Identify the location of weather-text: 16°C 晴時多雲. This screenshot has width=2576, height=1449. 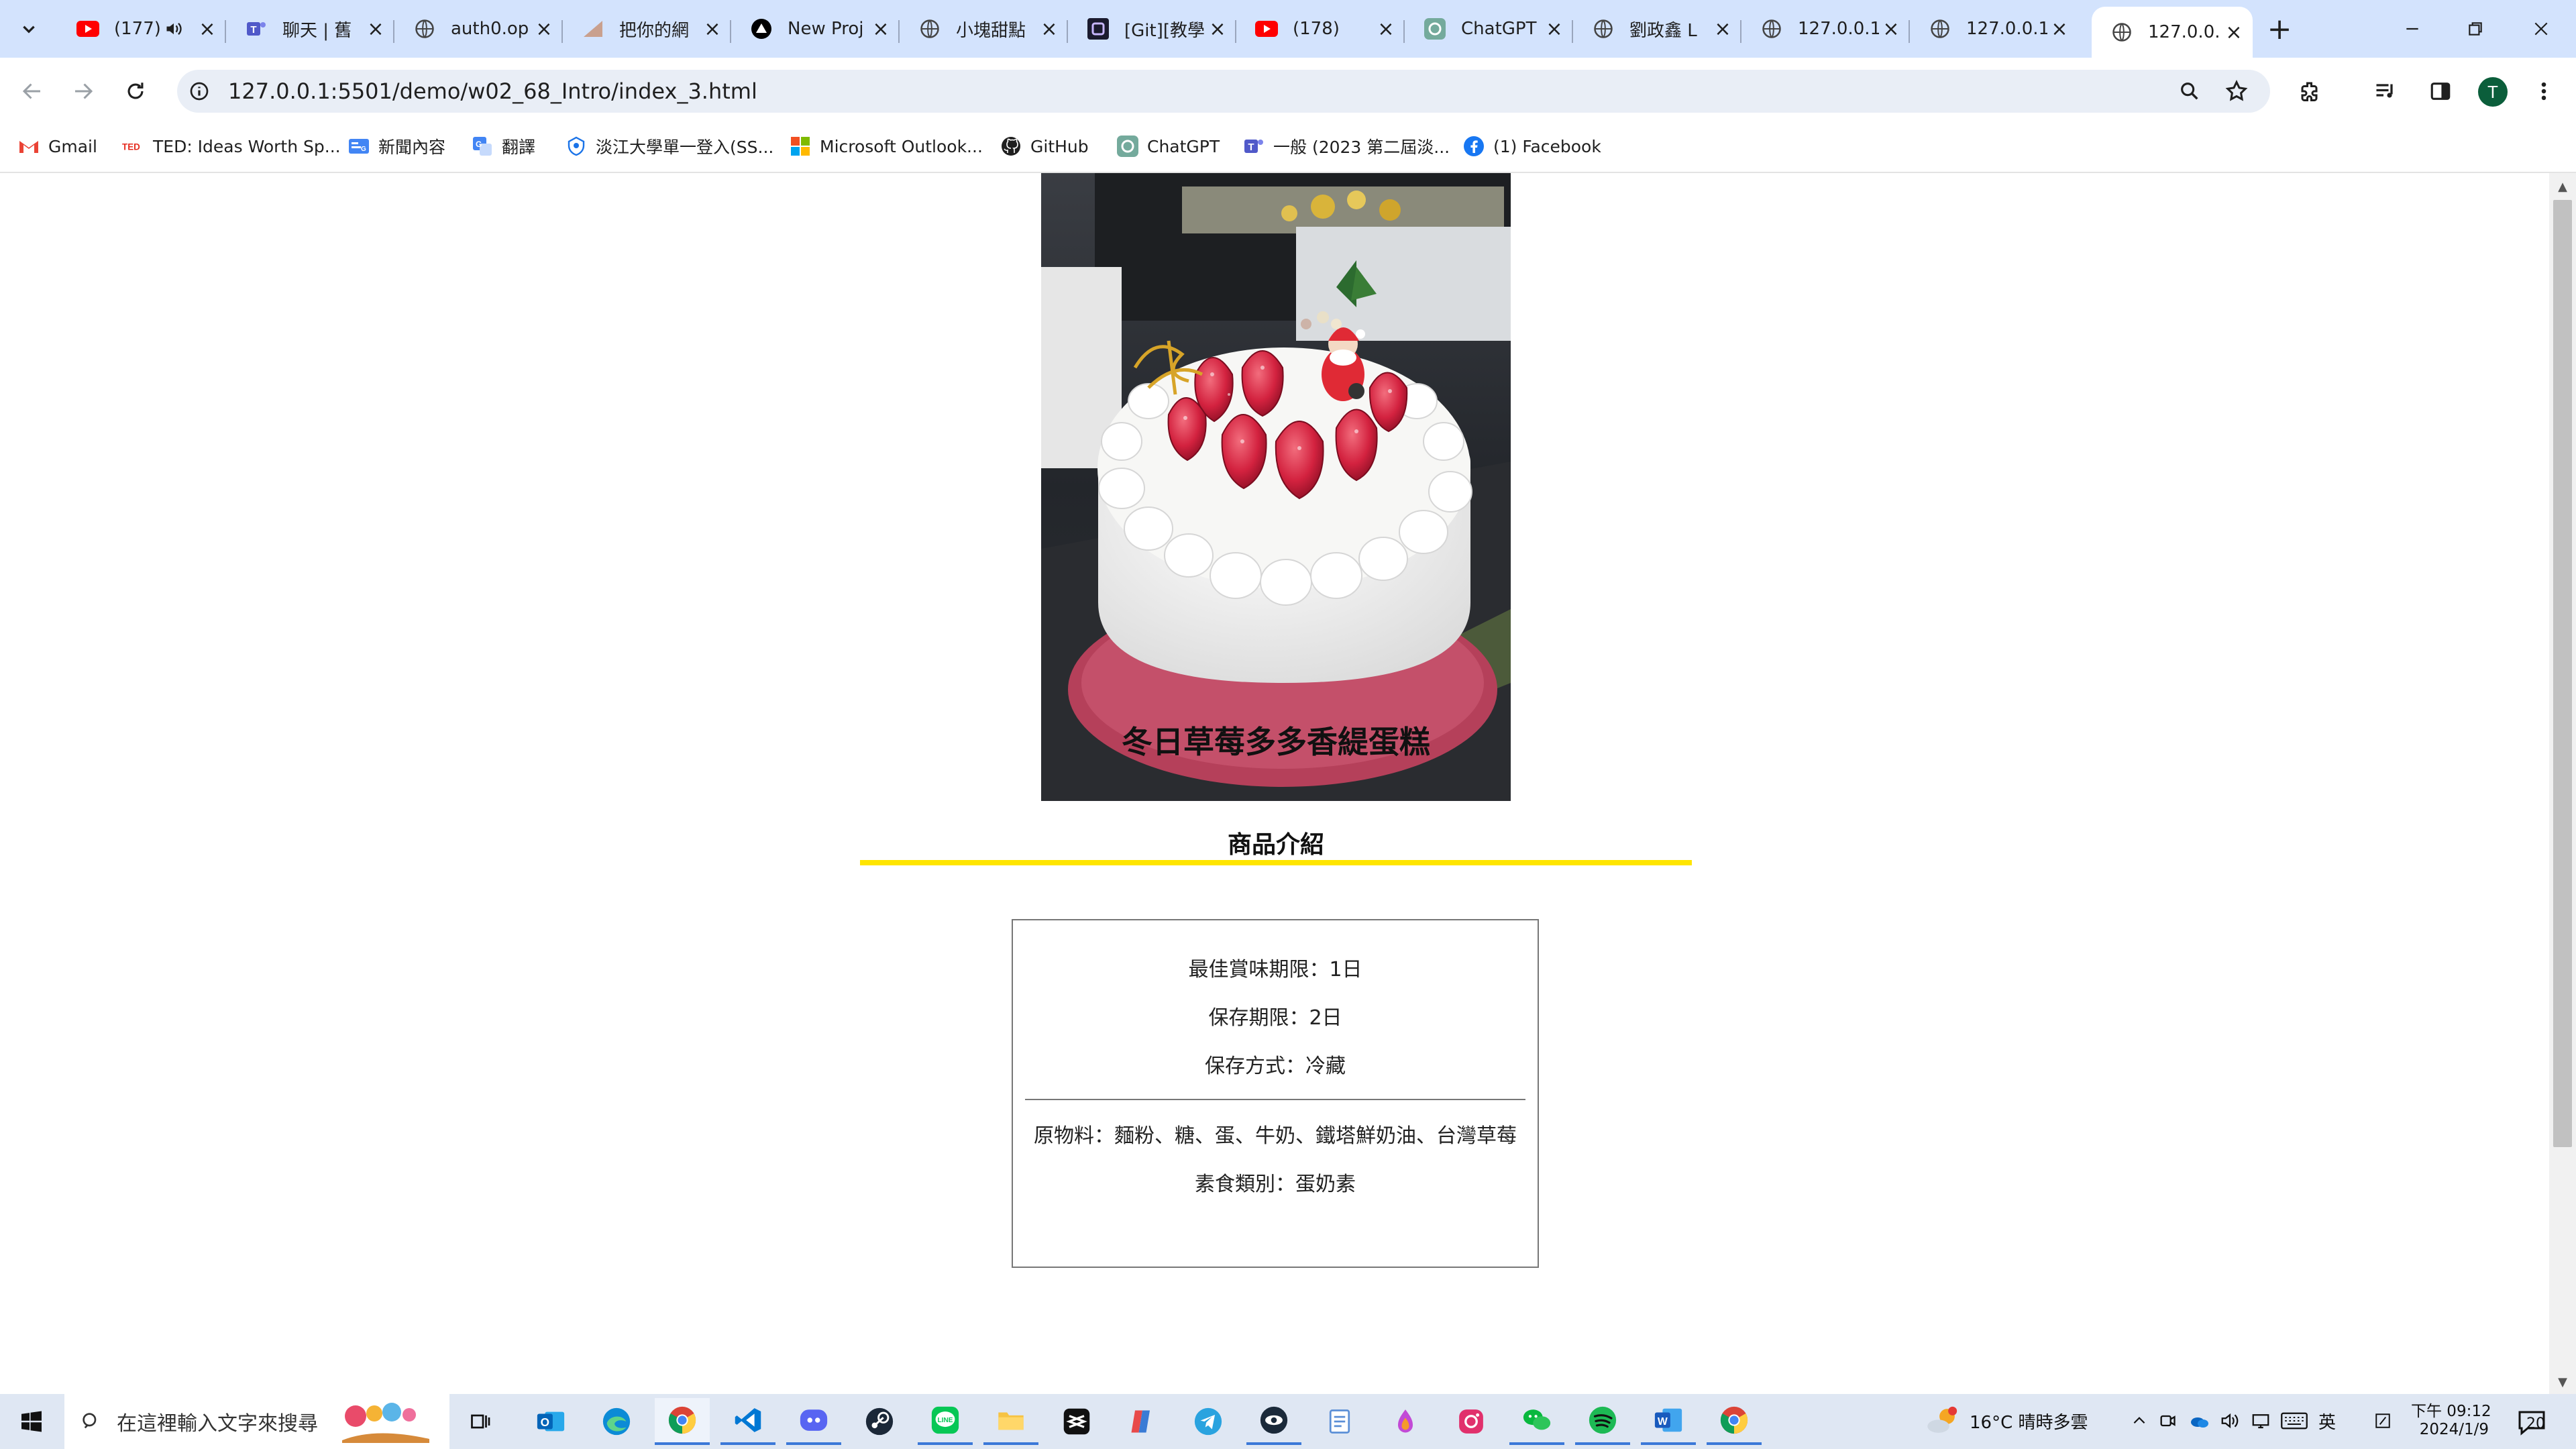
(2029, 1421).